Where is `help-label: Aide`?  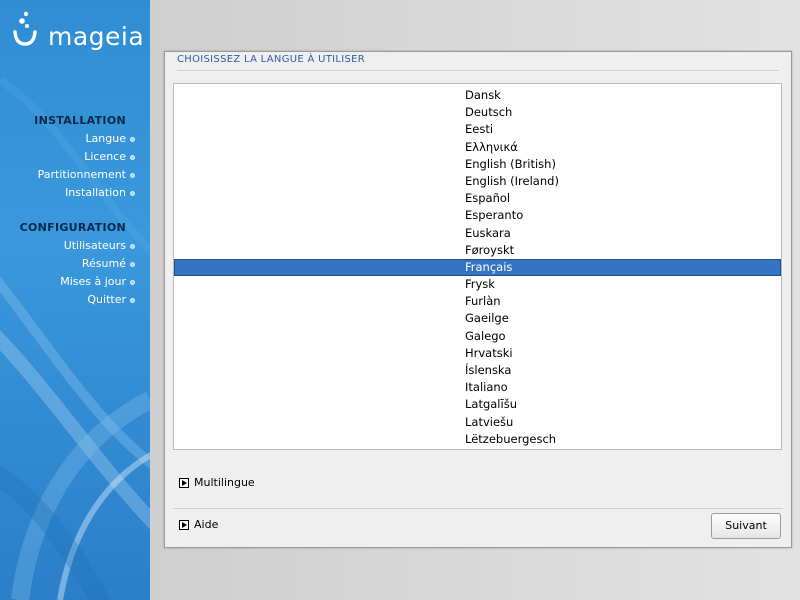
help-label: Aide is located at coordinates (206, 524).